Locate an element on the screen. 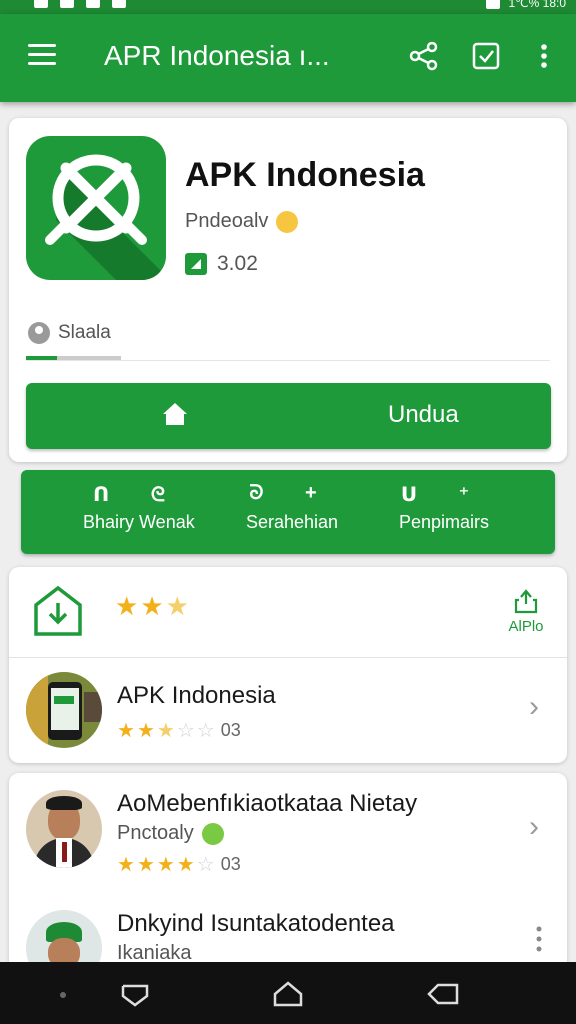  system-icons: 1℃% 18:0 is located at coordinates (526, 5).